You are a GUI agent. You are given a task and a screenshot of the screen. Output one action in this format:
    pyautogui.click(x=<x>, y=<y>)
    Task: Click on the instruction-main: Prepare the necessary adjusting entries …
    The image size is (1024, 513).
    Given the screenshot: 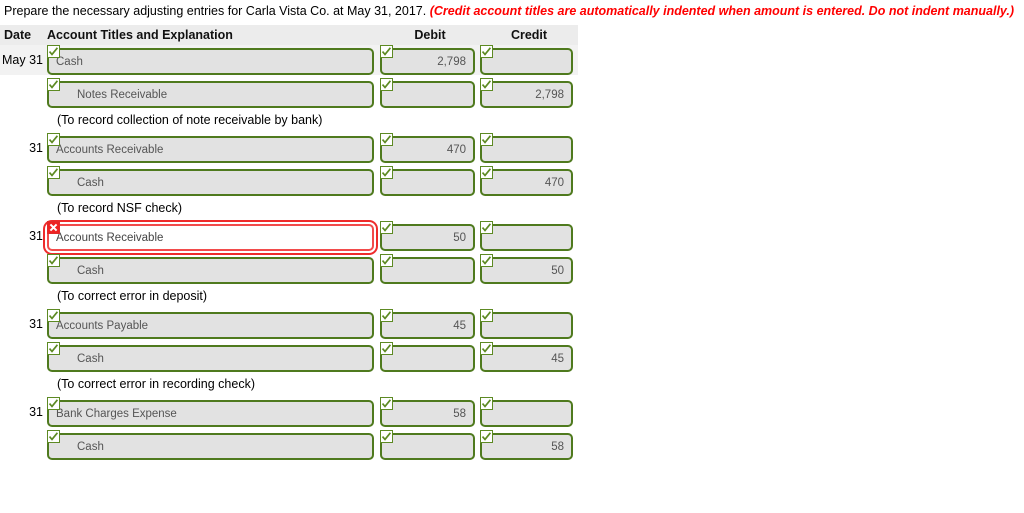 What is the action you would take?
    pyautogui.click(x=215, y=11)
    